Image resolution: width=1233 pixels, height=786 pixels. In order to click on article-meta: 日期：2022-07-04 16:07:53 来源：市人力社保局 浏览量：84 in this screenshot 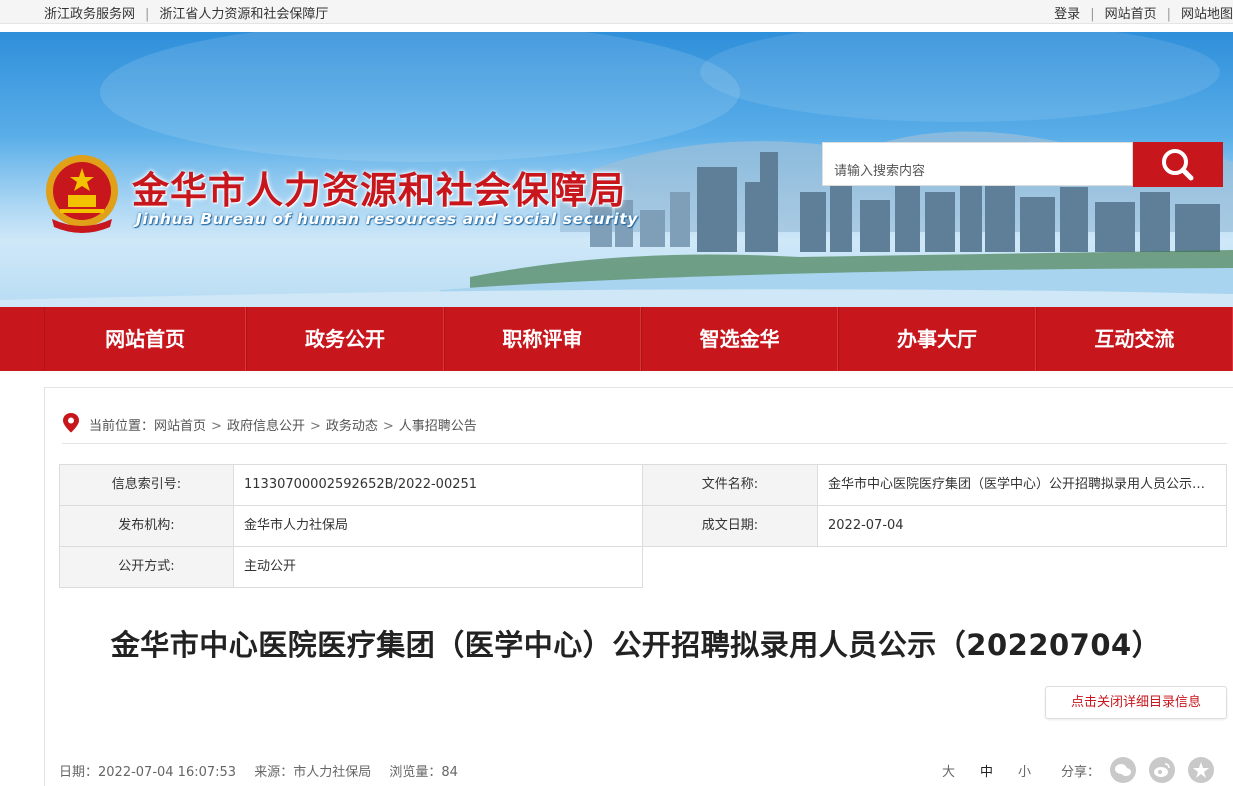, I will do `click(258, 770)`.